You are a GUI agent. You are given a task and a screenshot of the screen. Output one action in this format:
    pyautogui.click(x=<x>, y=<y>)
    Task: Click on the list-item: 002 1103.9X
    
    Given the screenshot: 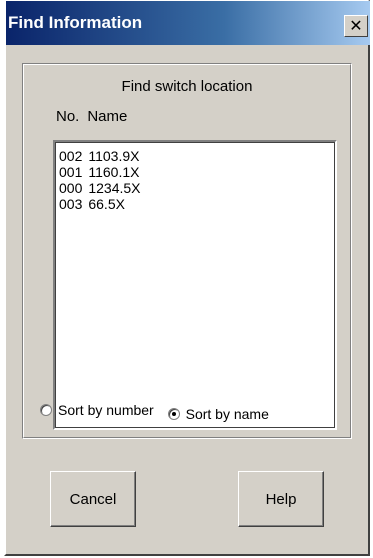 What is the action you would take?
    pyautogui.click(x=100, y=156)
    